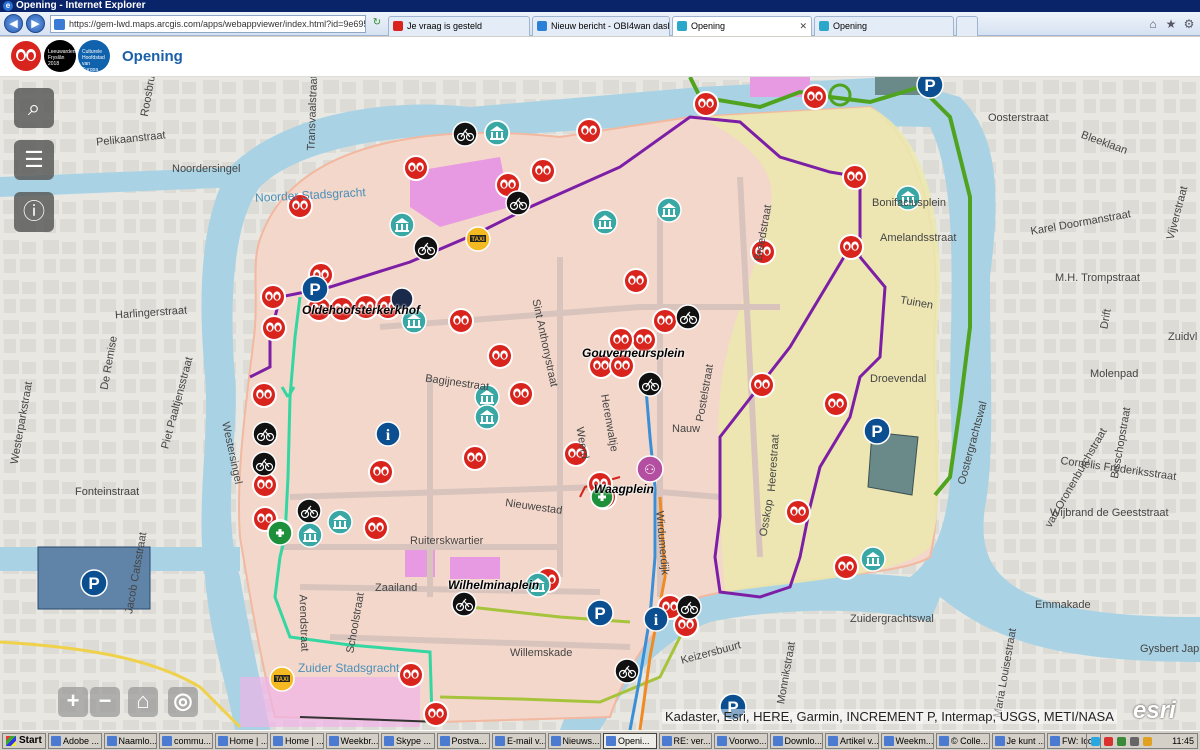 The height and width of the screenshot is (750, 1200). Describe the element at coordinates (1121, 741) in the screenshot. I see `network-tray-icon` at that location.